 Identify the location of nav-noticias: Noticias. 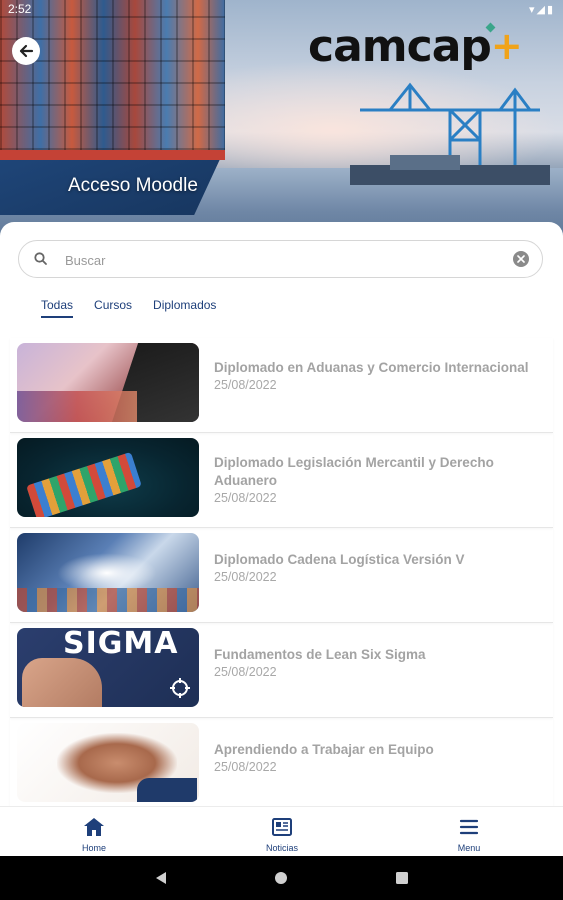
(282, 835).